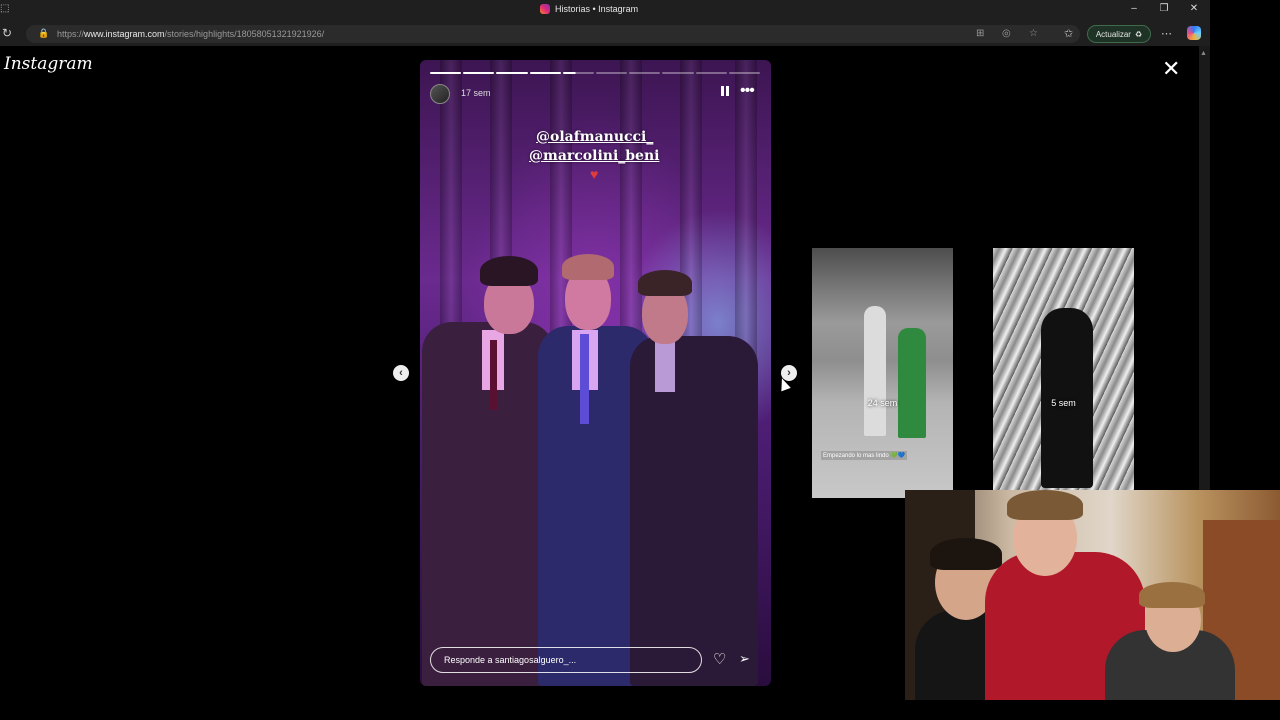  I want to click on mention-sticker-2: @marcolini_beni, so click(594, 156).